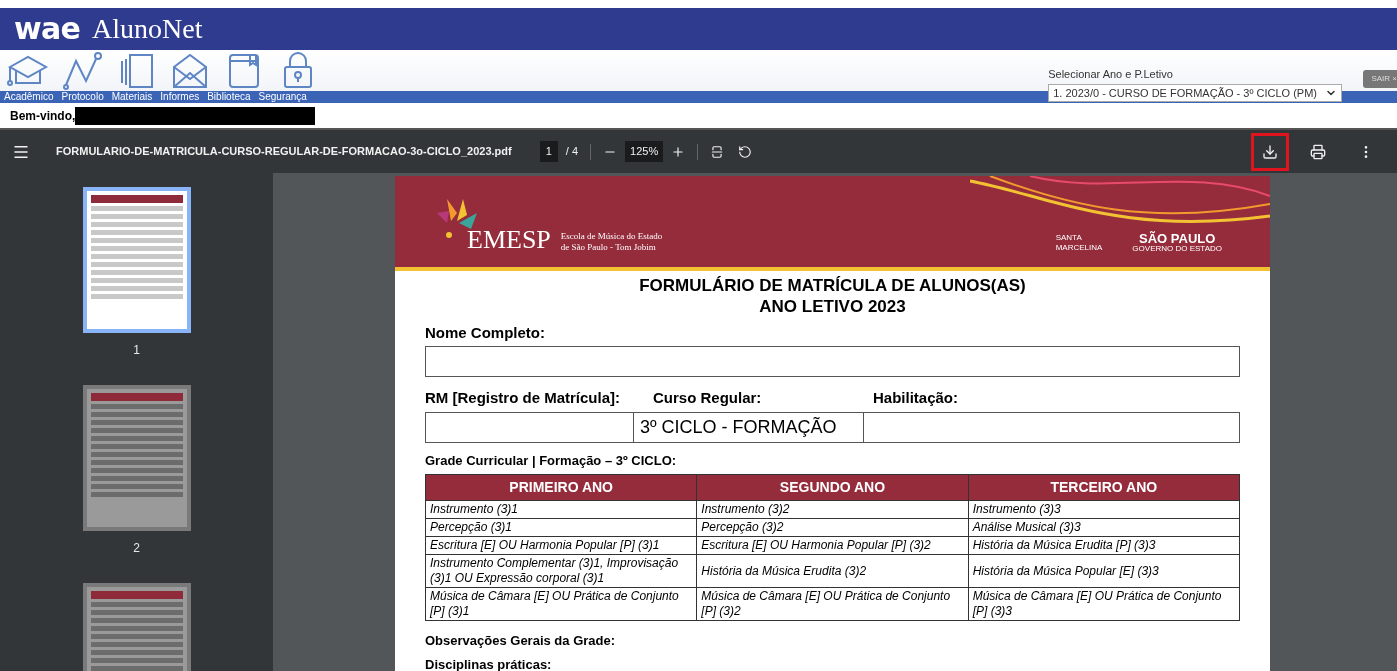 The image size is (1397, 671). What do you see at coordinates (29, 97) in the screenshot?
I see `nav-link: Acadêmico` at bounding box center [29, 97].